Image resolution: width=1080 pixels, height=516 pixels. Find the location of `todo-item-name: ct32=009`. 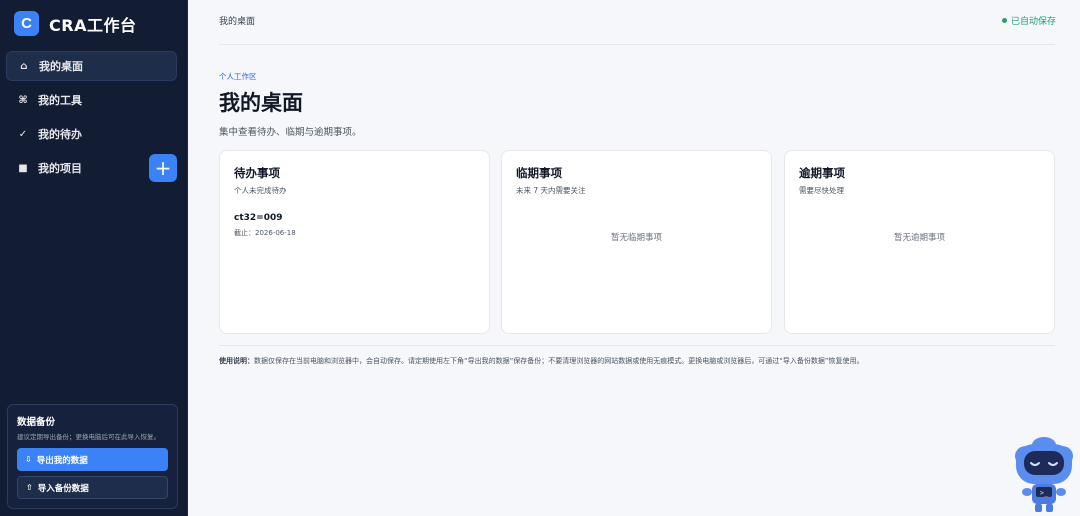

todo-item-name: ct32=009 is located at coordinates (258, 218).